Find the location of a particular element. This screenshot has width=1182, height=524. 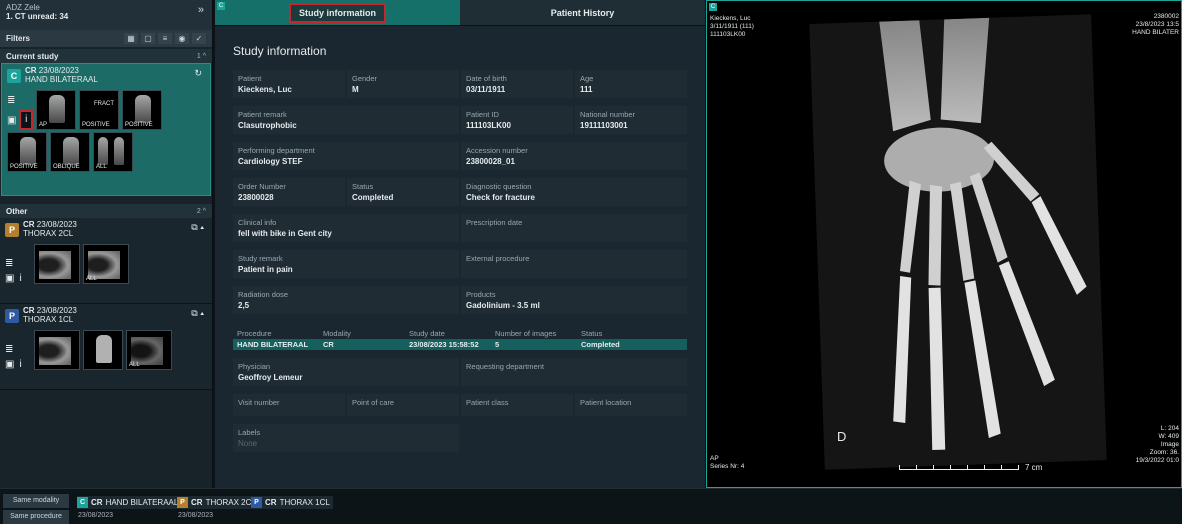

field-patient-class: Patient class is located at coordinates (517, 405).